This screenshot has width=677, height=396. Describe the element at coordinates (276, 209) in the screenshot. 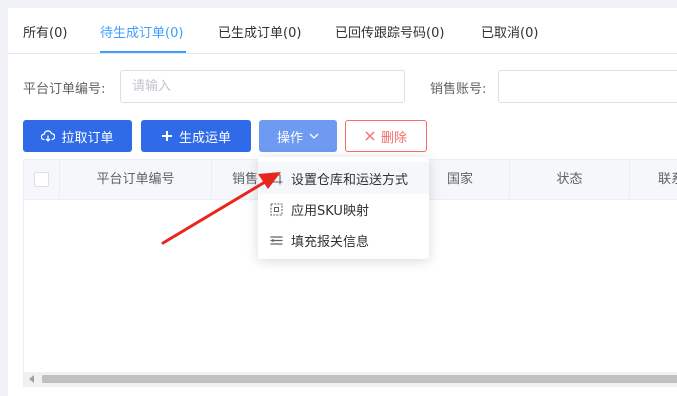

I see `mapping-icon` at that location.